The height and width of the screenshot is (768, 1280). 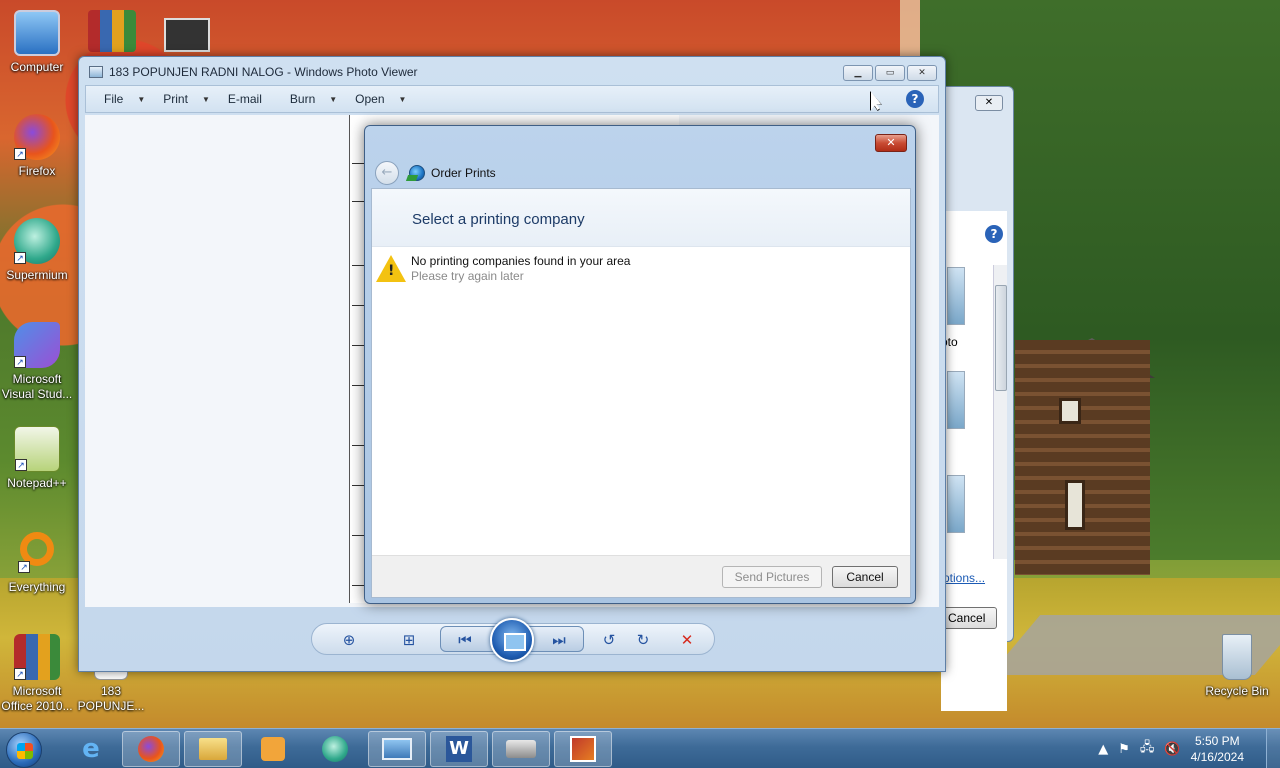 I want to click on maximize-button: ▭, so click(x=890, y=73).